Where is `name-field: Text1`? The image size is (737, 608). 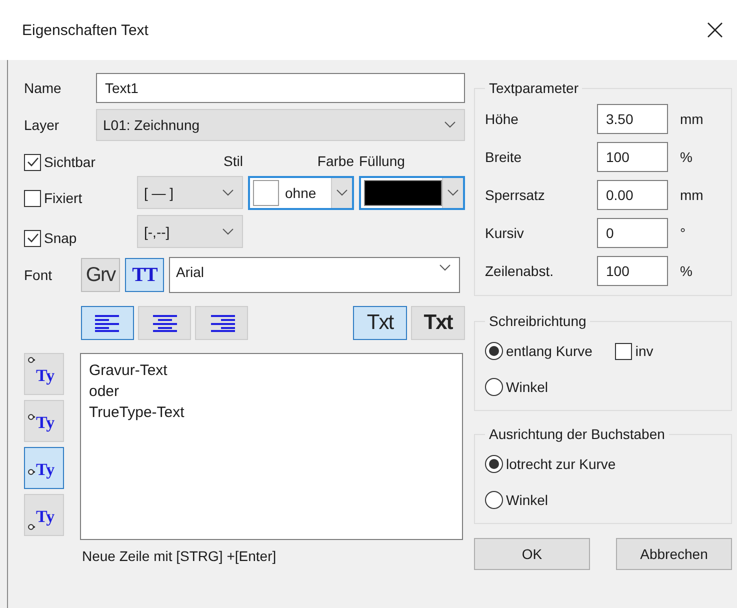
name-field: Text1 is located at coordinates (280, 88).